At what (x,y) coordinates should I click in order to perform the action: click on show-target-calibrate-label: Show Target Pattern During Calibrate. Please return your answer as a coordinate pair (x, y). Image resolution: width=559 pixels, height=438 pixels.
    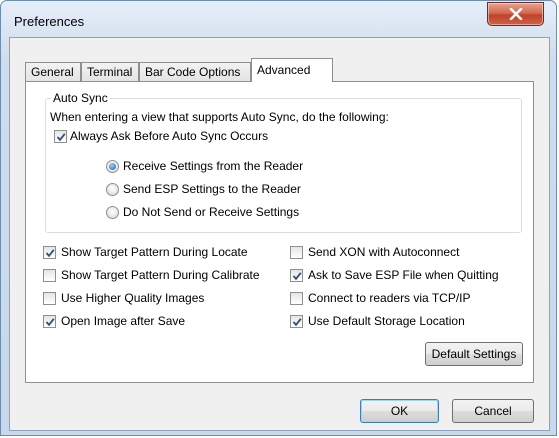
    Looking at the image, I should click on (160, 275).